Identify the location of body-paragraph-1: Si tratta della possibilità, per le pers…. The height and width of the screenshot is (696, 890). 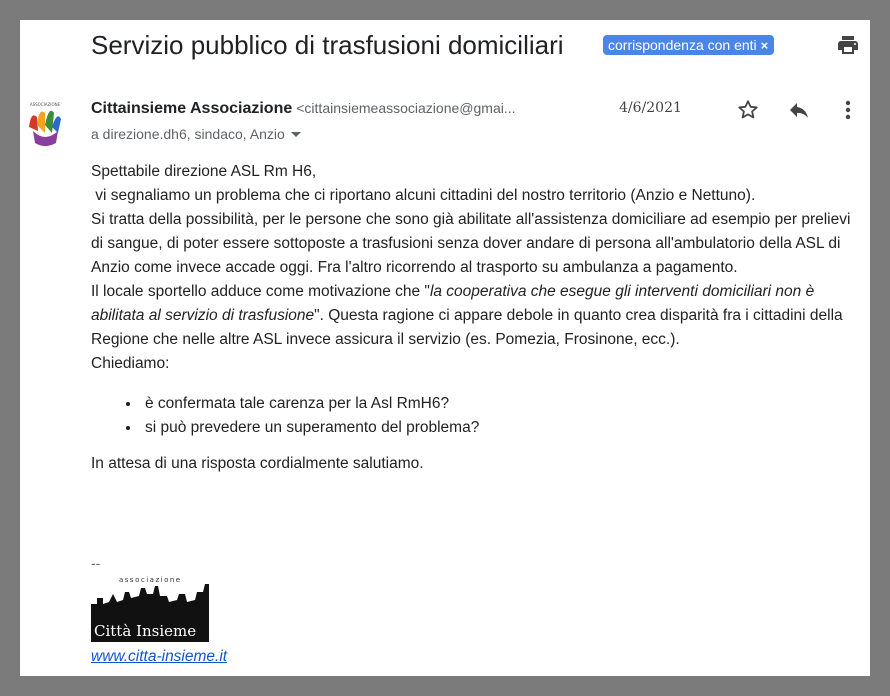
(471, 243).